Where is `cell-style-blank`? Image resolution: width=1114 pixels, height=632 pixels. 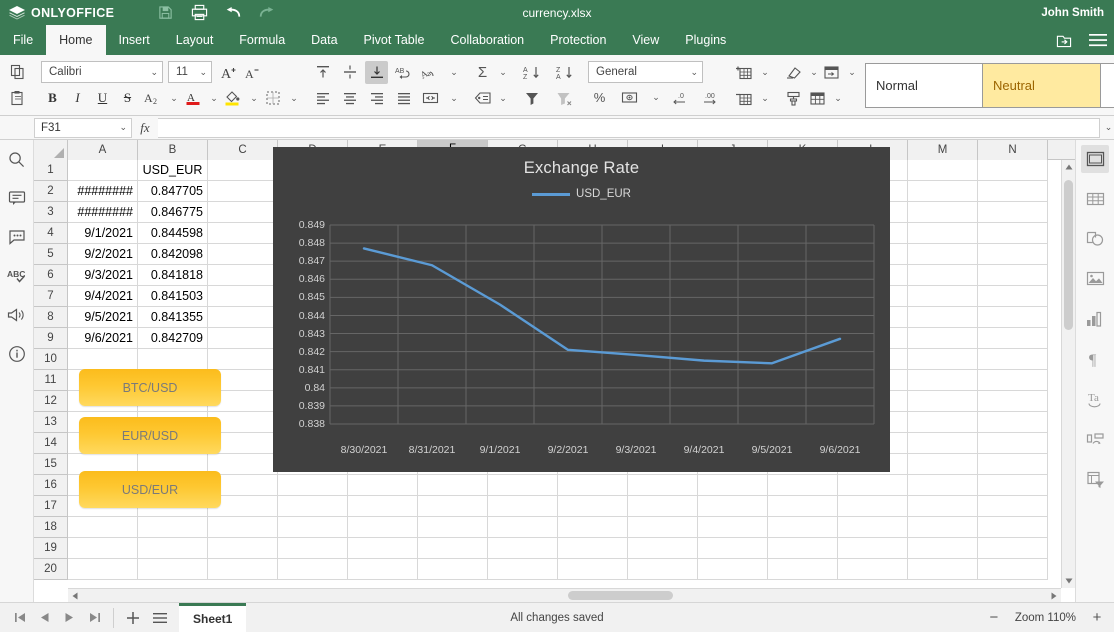 cell-style-blank is located at coordinates (1107, 85).